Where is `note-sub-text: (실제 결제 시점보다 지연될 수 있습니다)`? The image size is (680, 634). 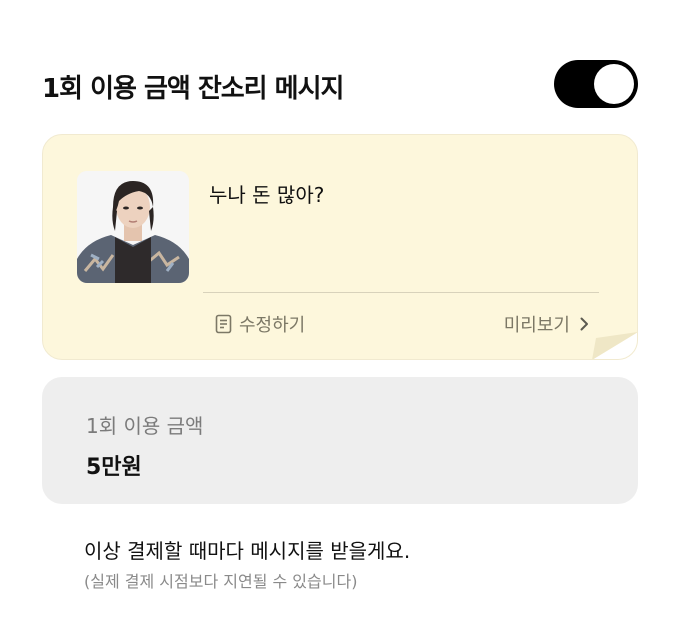 note-sub-text: (실제 결제 시점보다 지연될 수 있습니다) is located at coordinates (221, 581).